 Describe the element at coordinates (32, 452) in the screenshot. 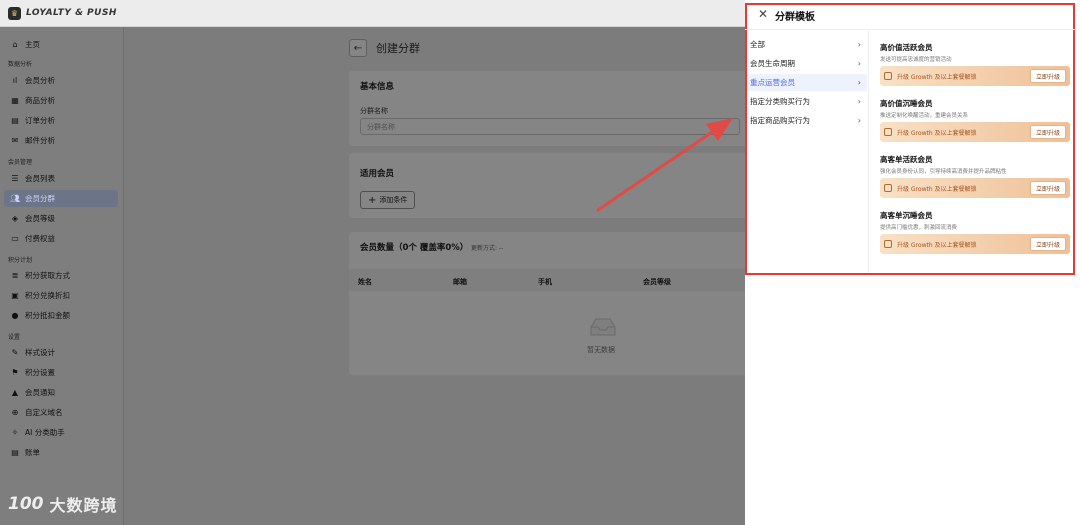

I see `sidebar-item-label: 账单` at that location.